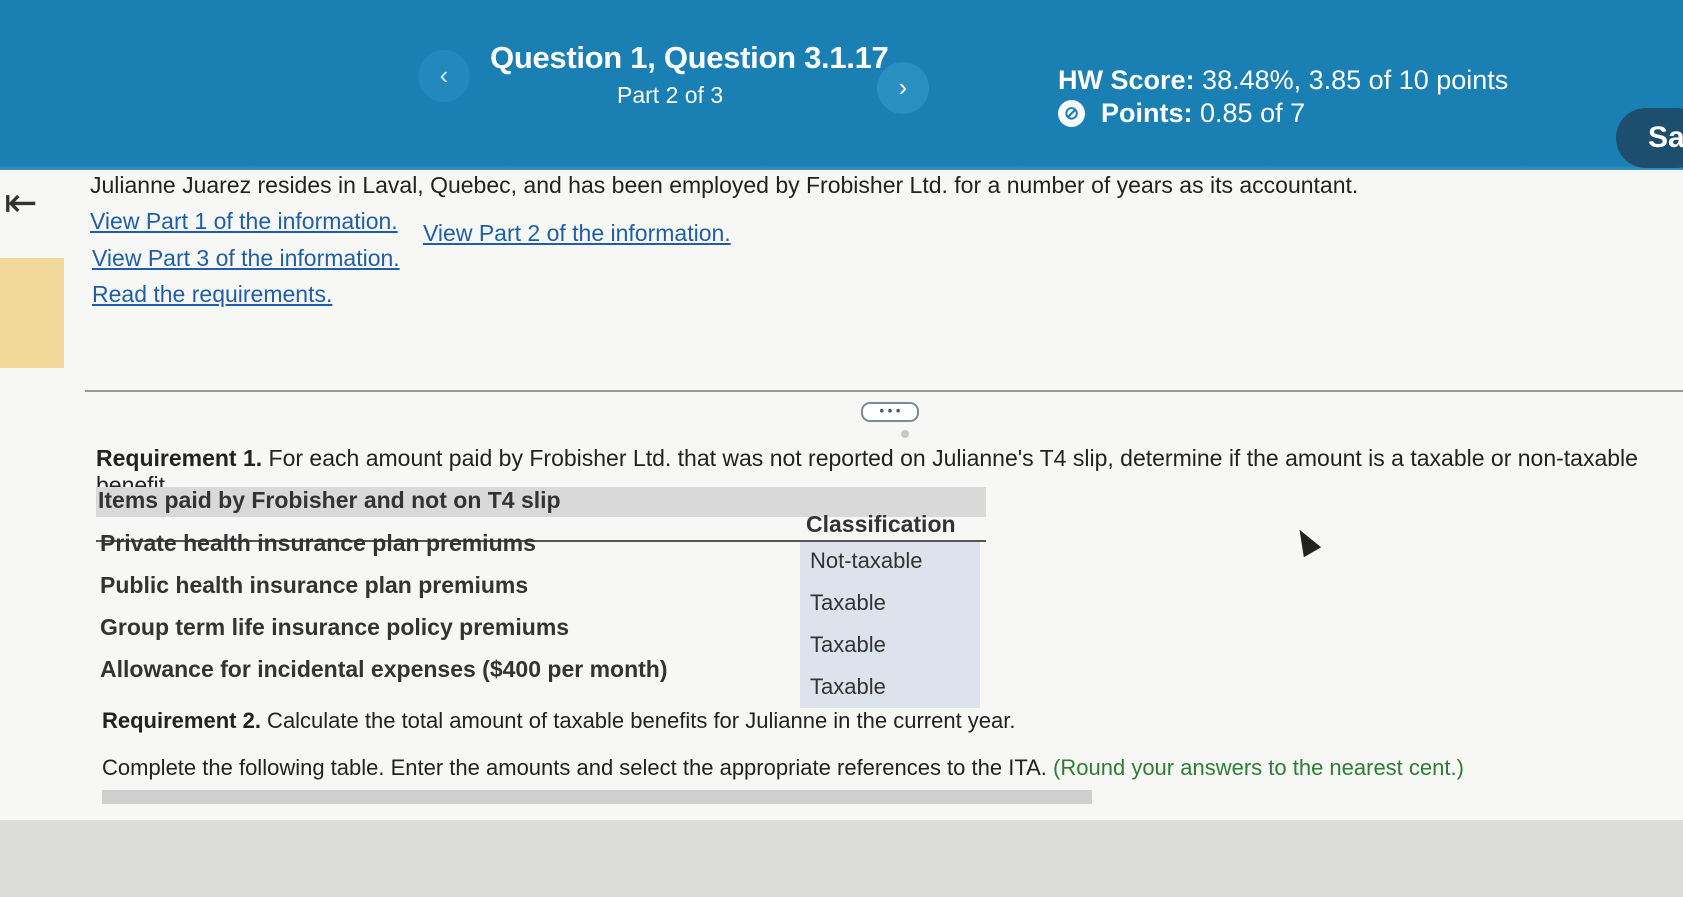  Describe the element at coordinates (884, 391) in the screenshot. I see `divider` at that location.